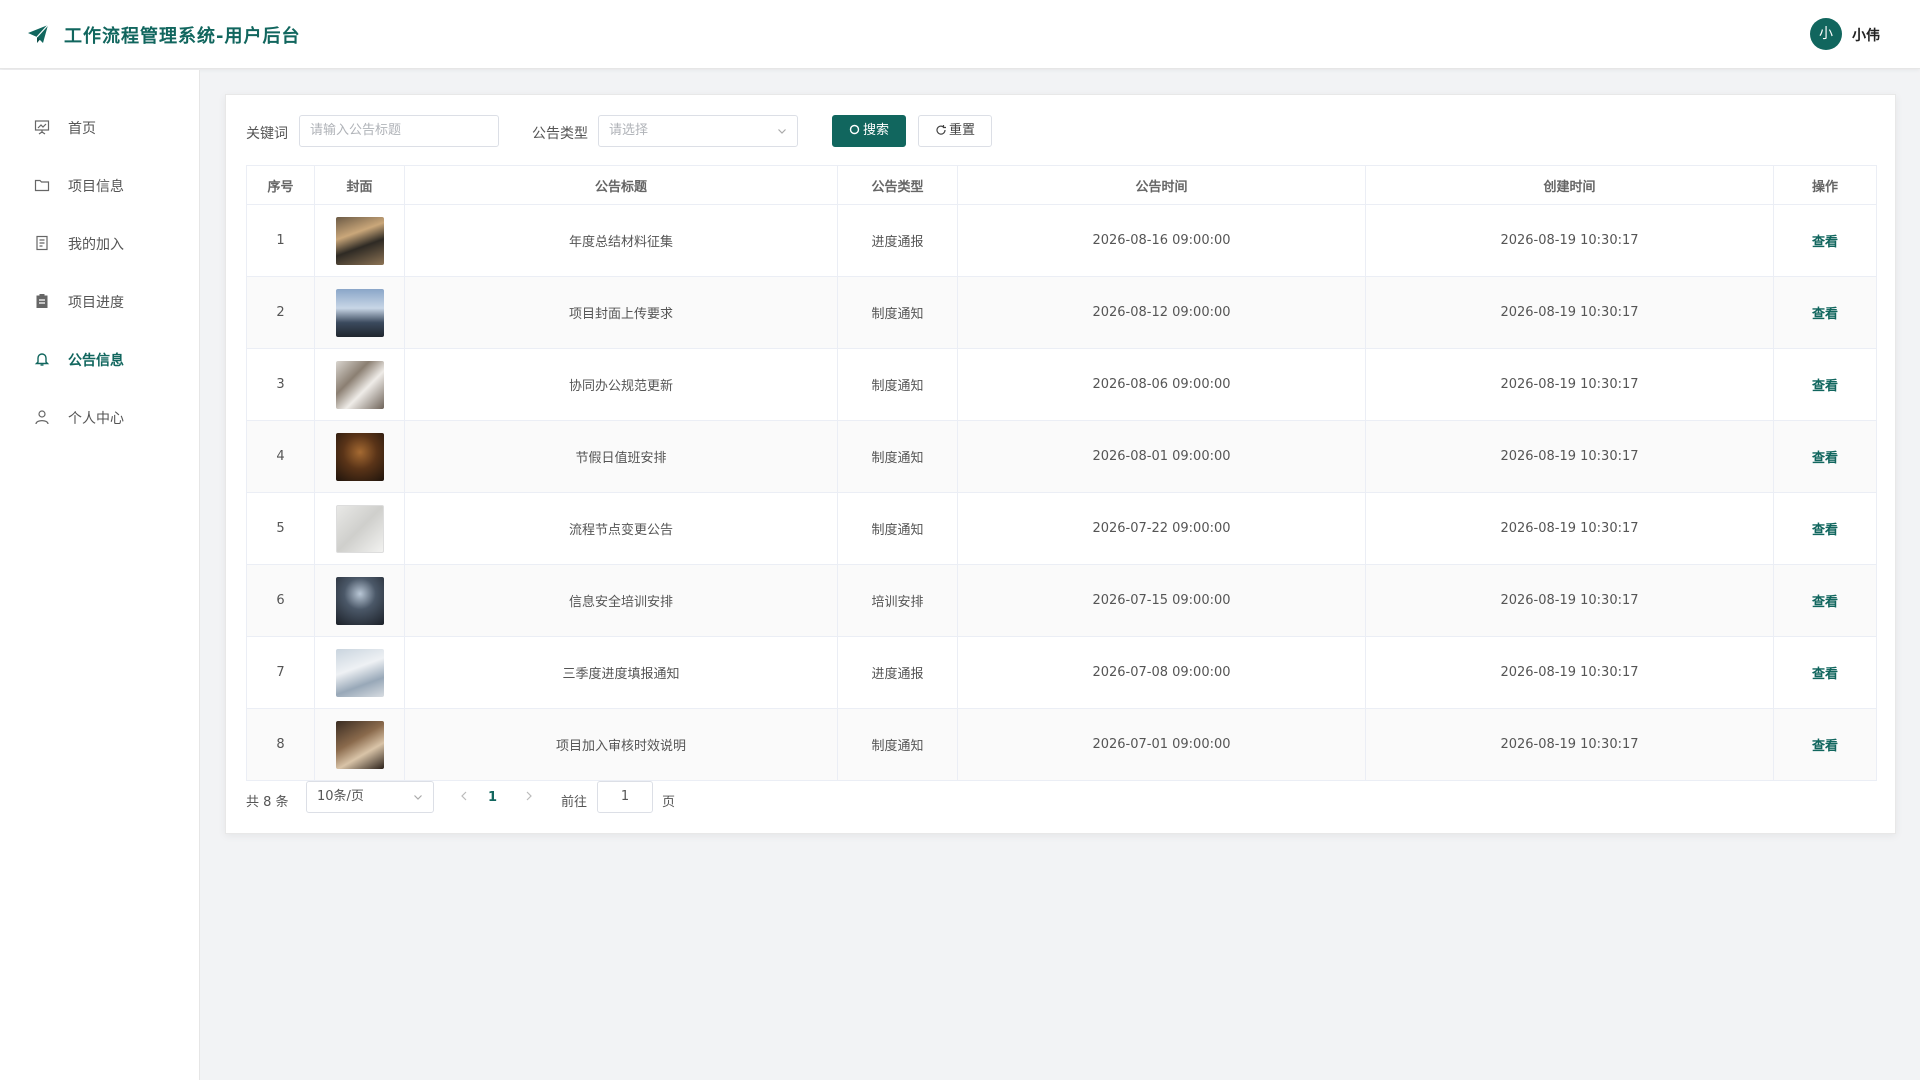  What do you see at coordinates (96, 303) in the screenshot?
I see `sidebar-item-label: 项目进度` at bounding box center [96, 303].